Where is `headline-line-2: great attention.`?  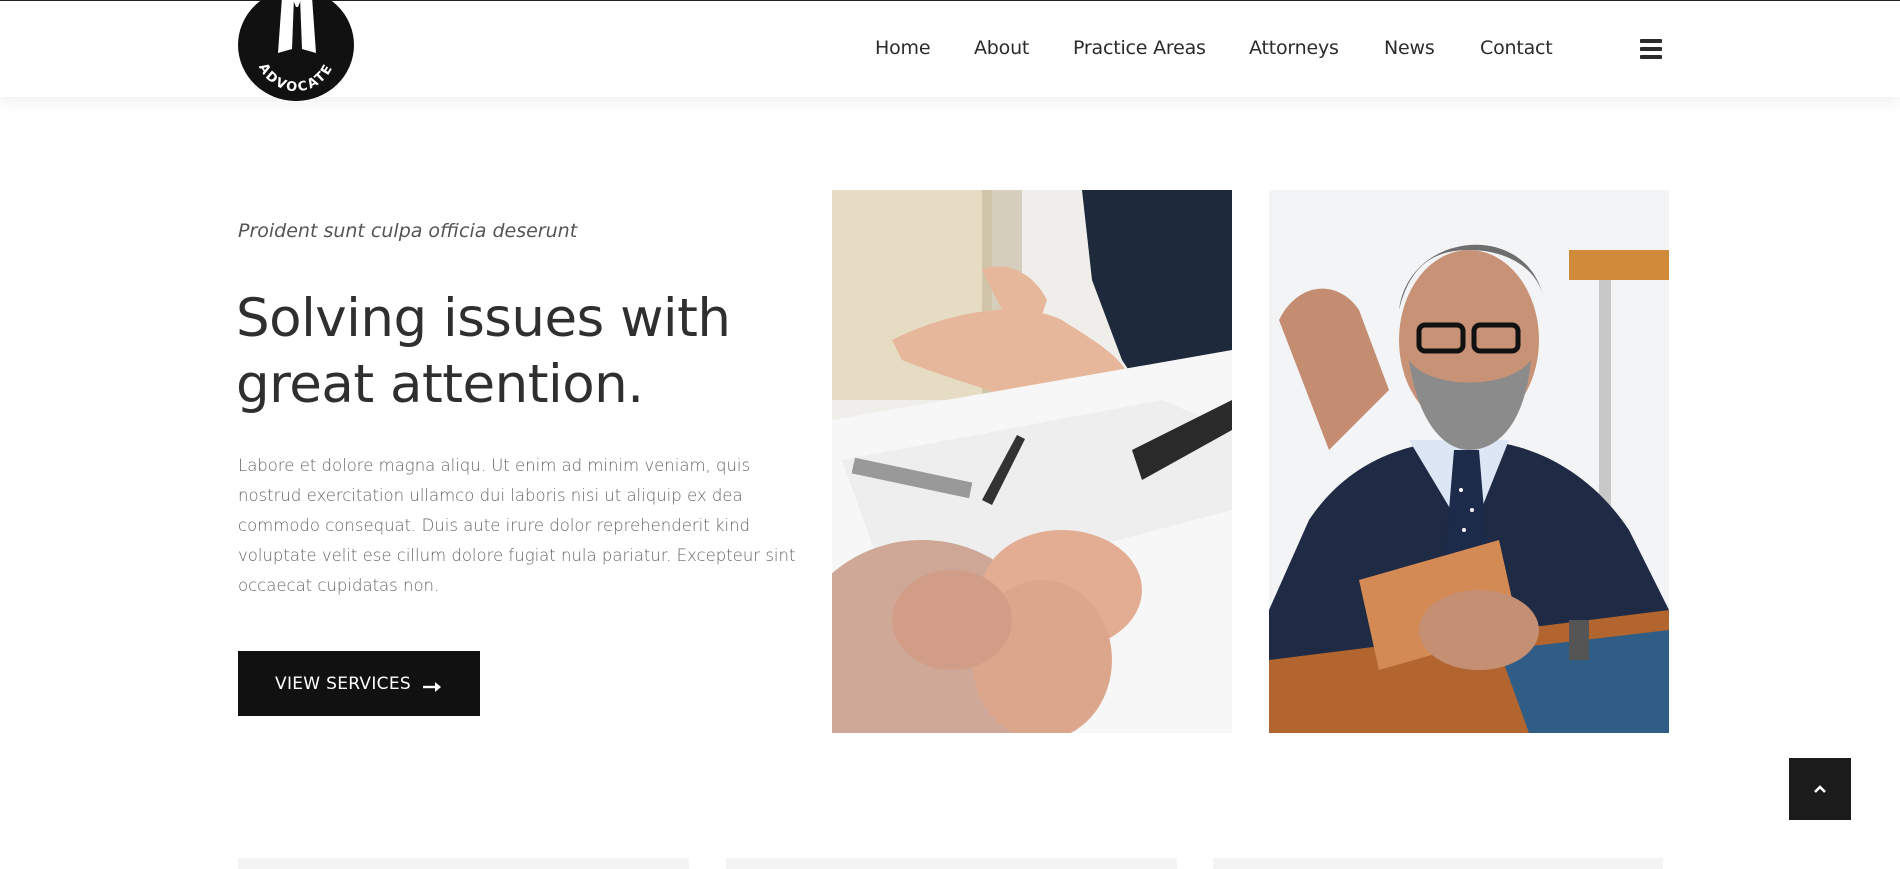
headline-line-2: great attention. is located at coordinates (440, 384).